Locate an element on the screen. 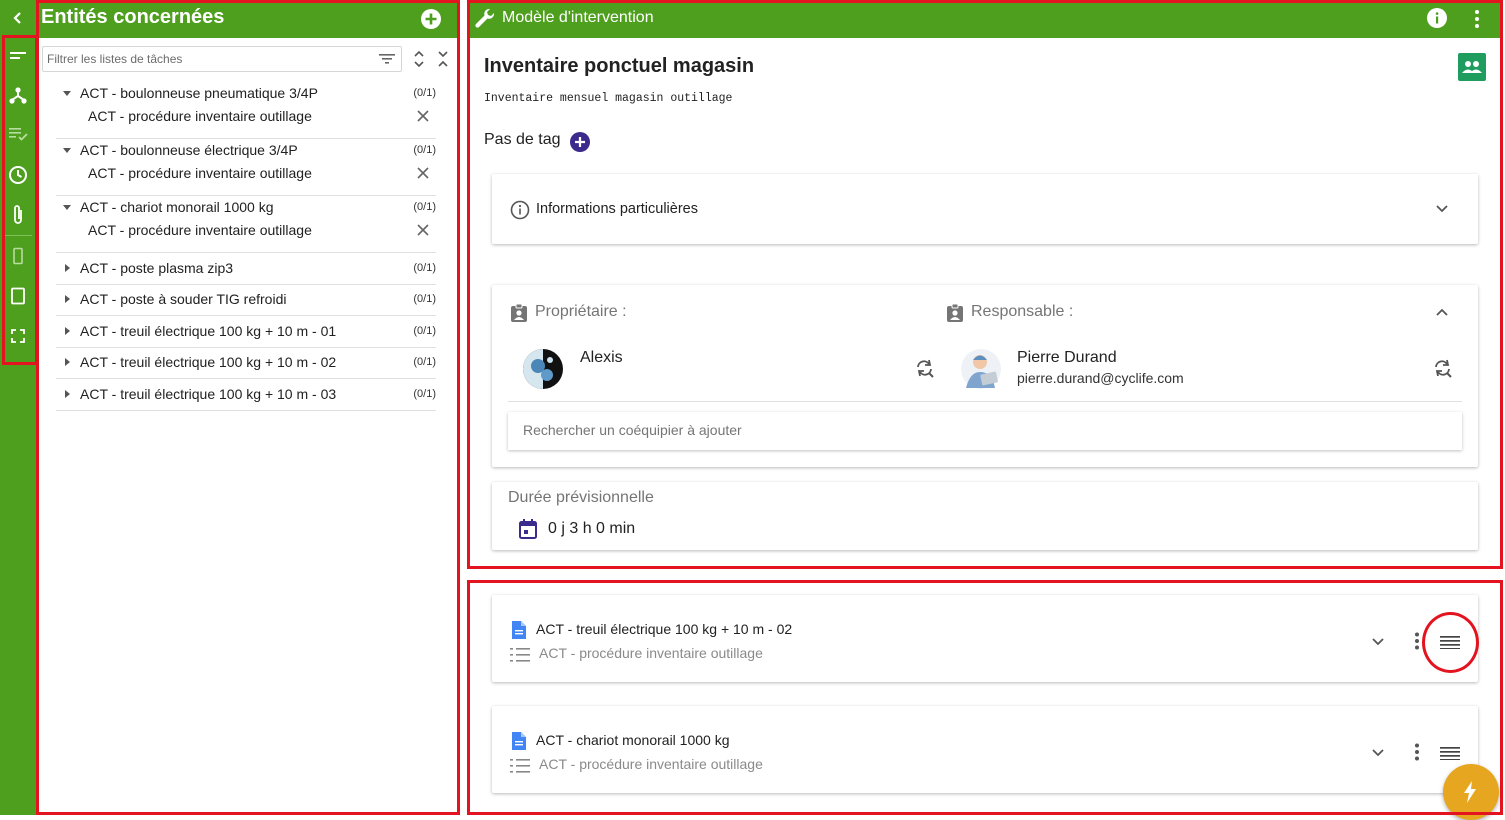 This screenshot has width=1505, height=820. tree-item-entity: ACT - boulonneuse électrique 3/4P (0/1) is located at coordinates (246, 150).